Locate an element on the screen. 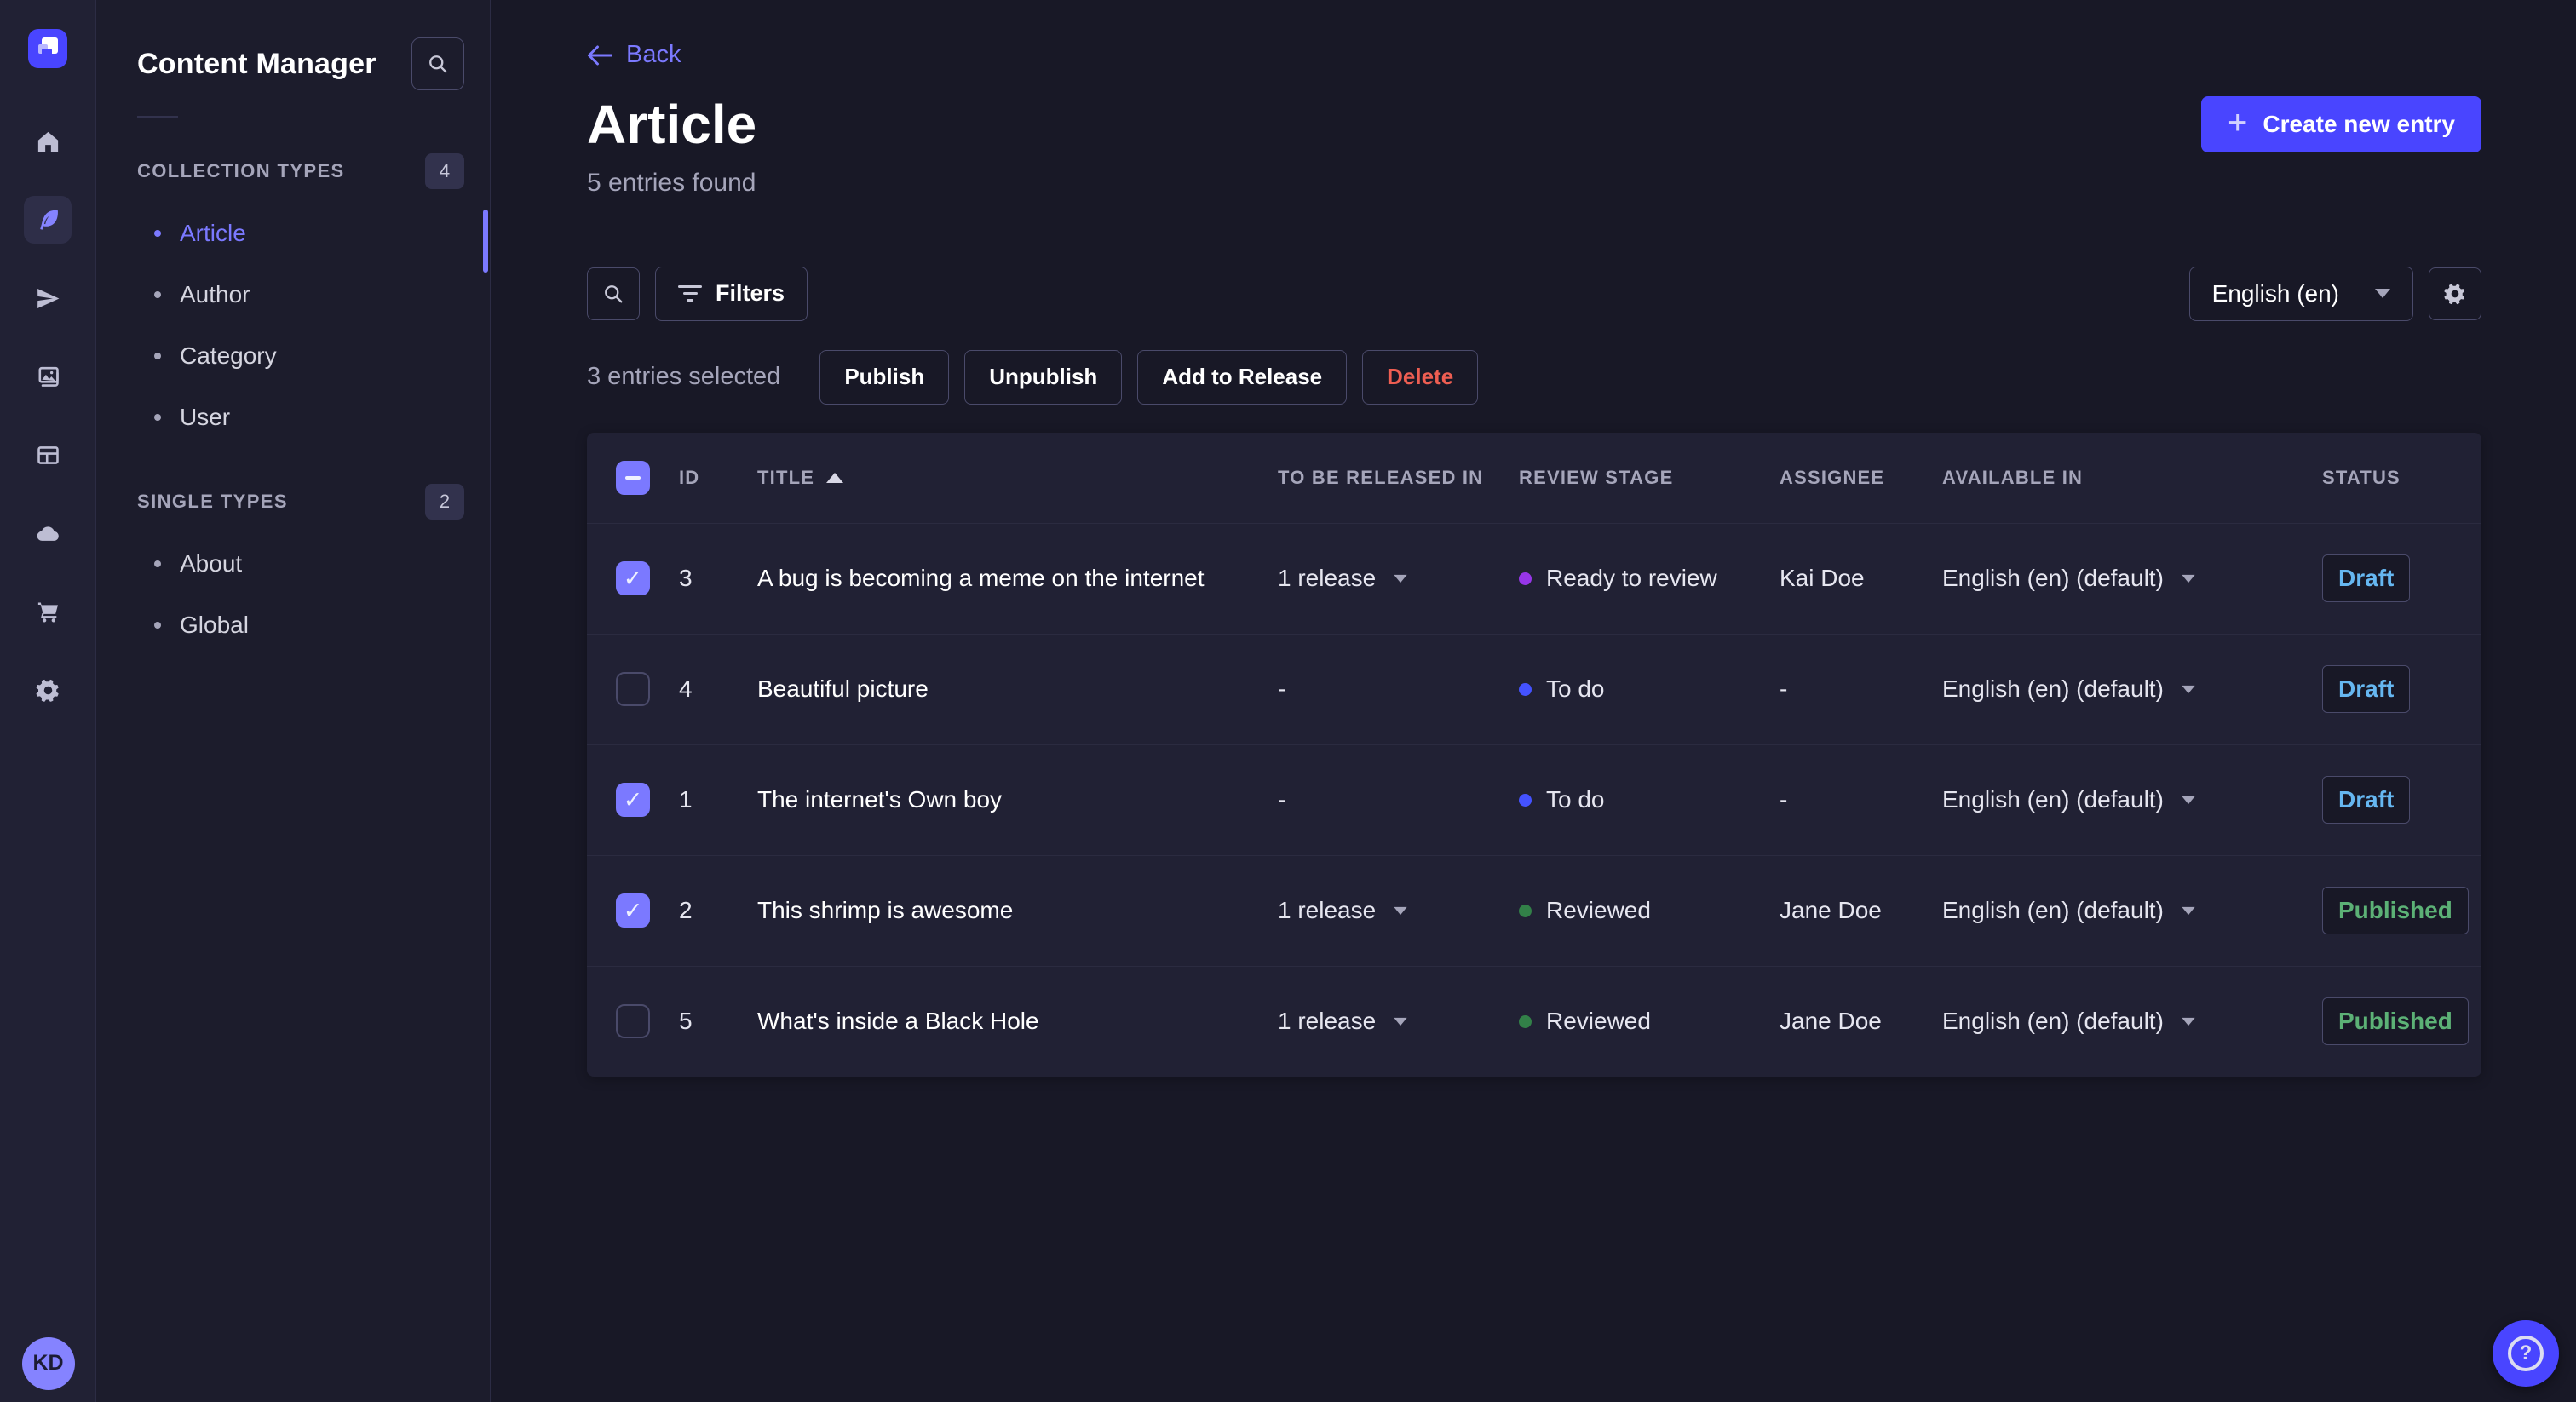  add-to-release-button: Add to Release is located at coordinates (1242, 377).